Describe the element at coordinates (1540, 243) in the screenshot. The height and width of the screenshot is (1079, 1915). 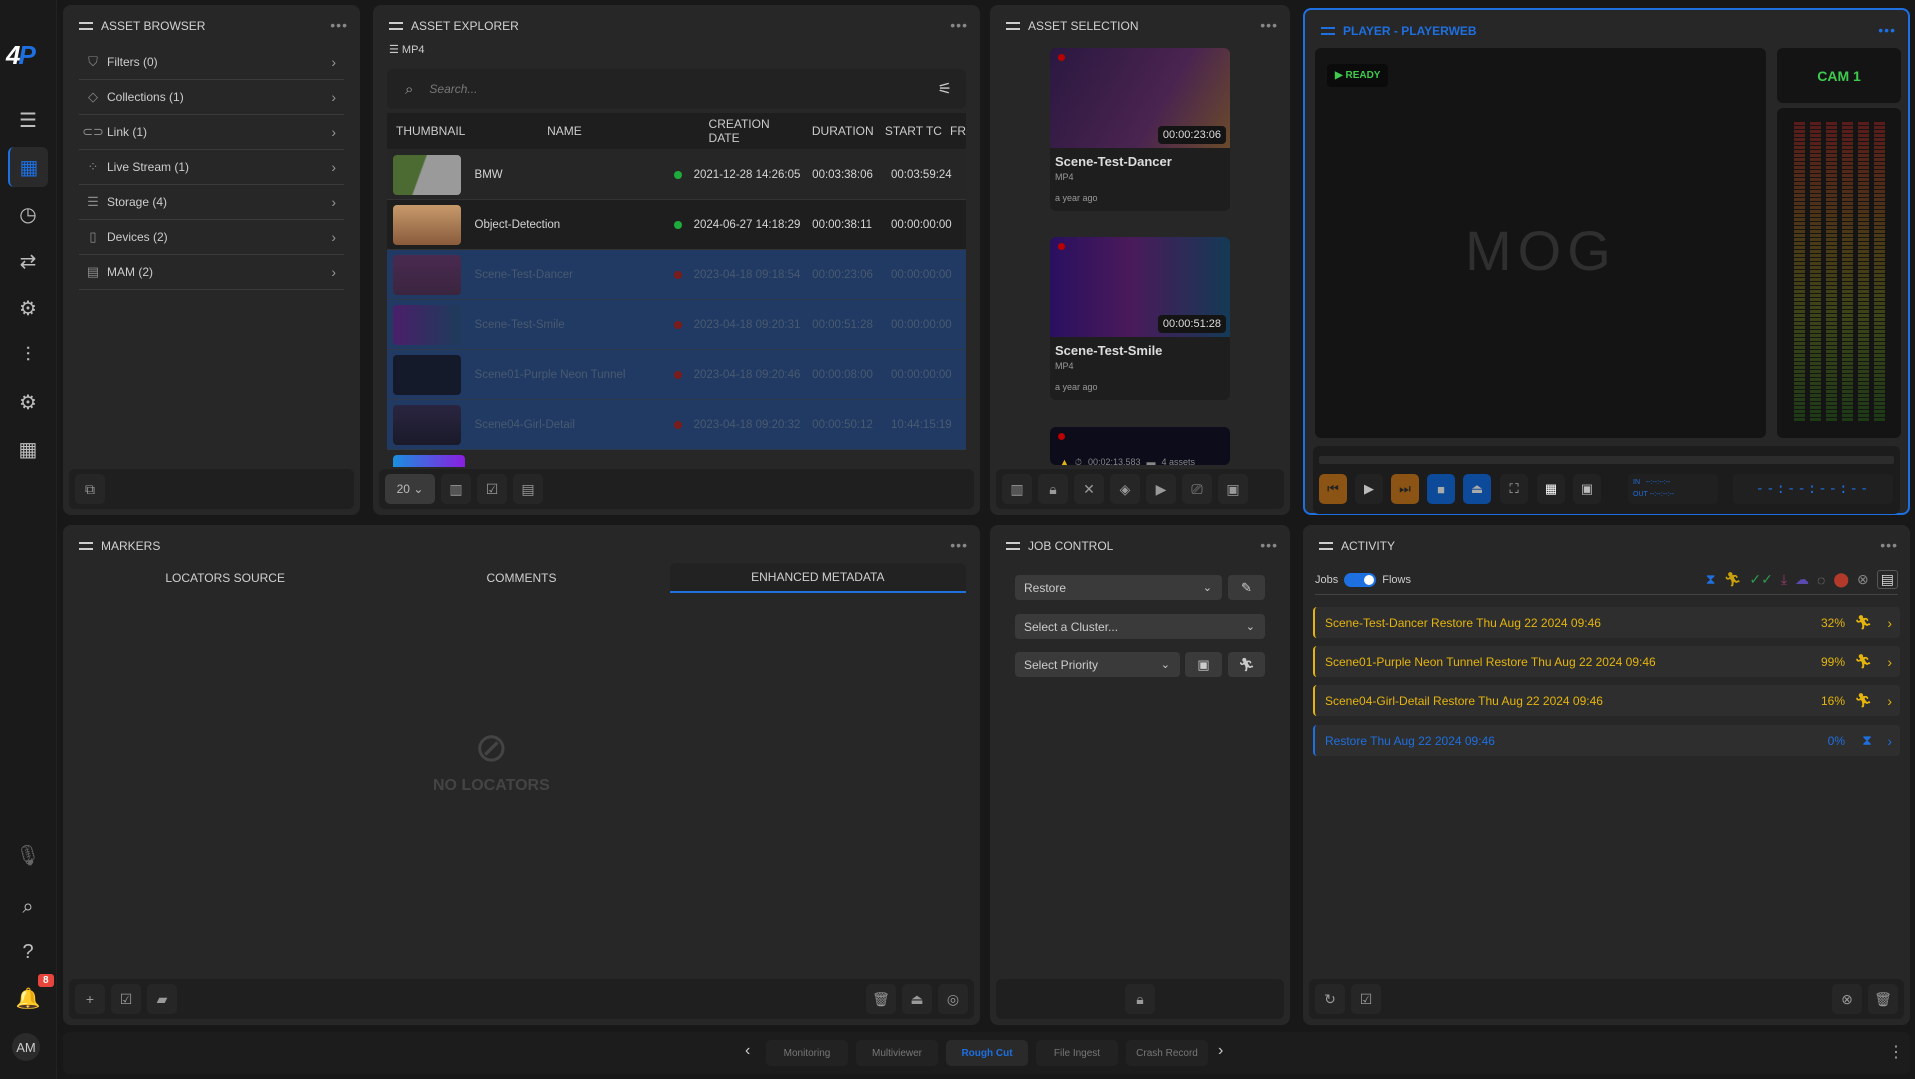
I see `video-viewport: ▶ READY MOG` at that location.